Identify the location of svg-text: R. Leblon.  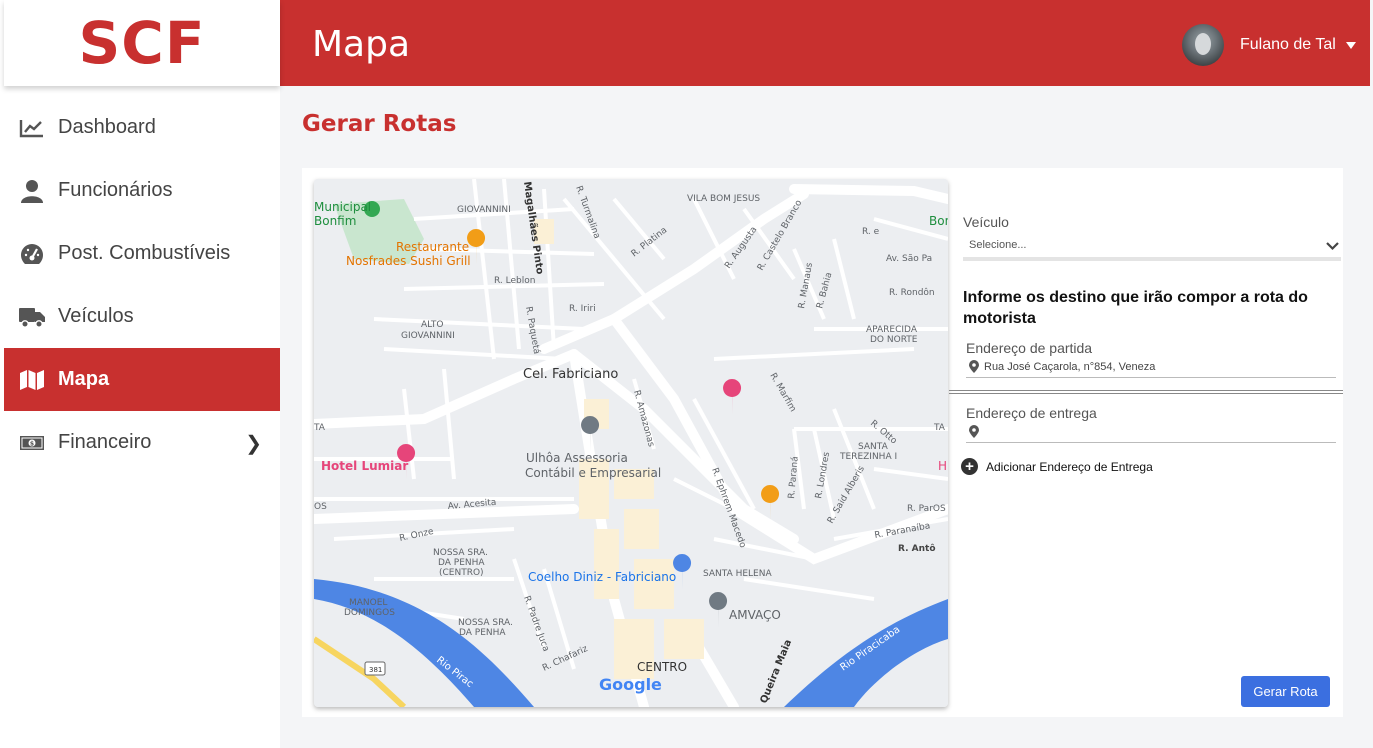
(514, 281).